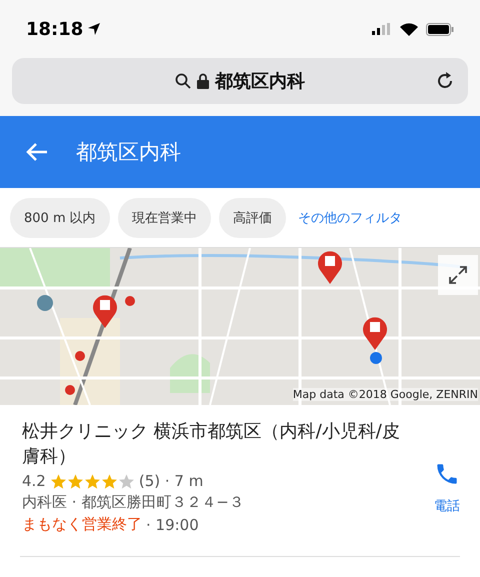  What do you see at coordinates (350, 217) in the screenshot?
I see `more-filters-link: その他のフィルタ` at bounding box center [350, 217].